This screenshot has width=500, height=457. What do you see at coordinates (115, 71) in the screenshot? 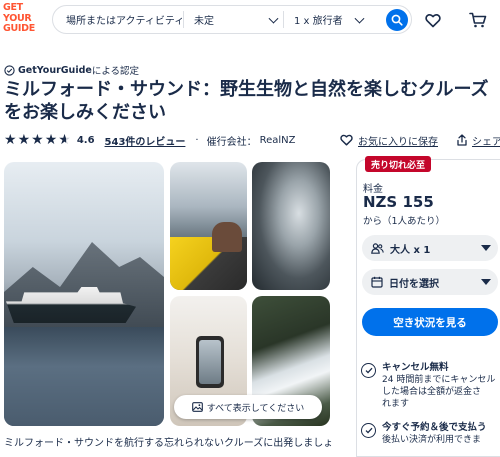
I see `certification-suffix: による認定` at bounding box center [115, 71].